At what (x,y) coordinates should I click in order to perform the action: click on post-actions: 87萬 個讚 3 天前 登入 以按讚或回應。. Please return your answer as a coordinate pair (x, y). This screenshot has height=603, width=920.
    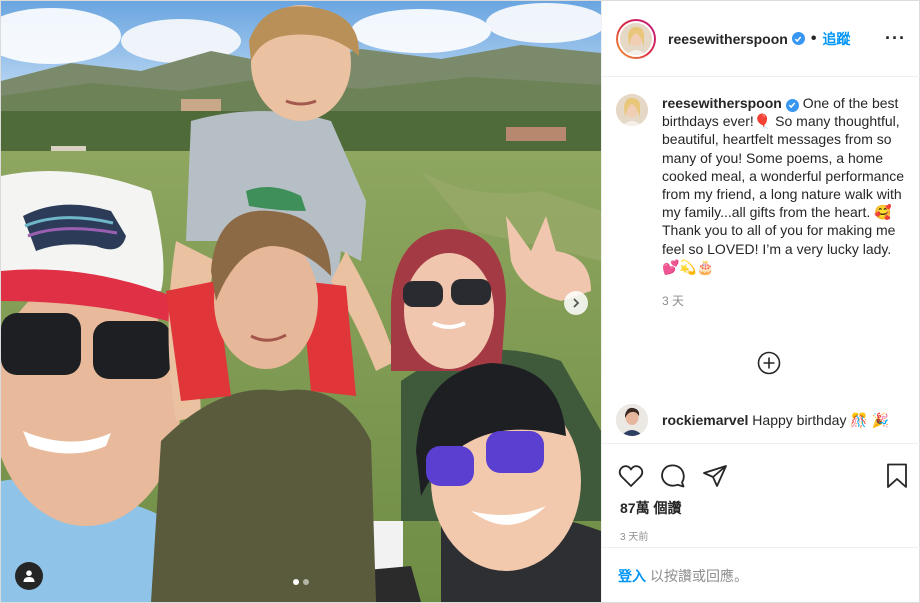
    Looking at the image, I should click on (761, 522).